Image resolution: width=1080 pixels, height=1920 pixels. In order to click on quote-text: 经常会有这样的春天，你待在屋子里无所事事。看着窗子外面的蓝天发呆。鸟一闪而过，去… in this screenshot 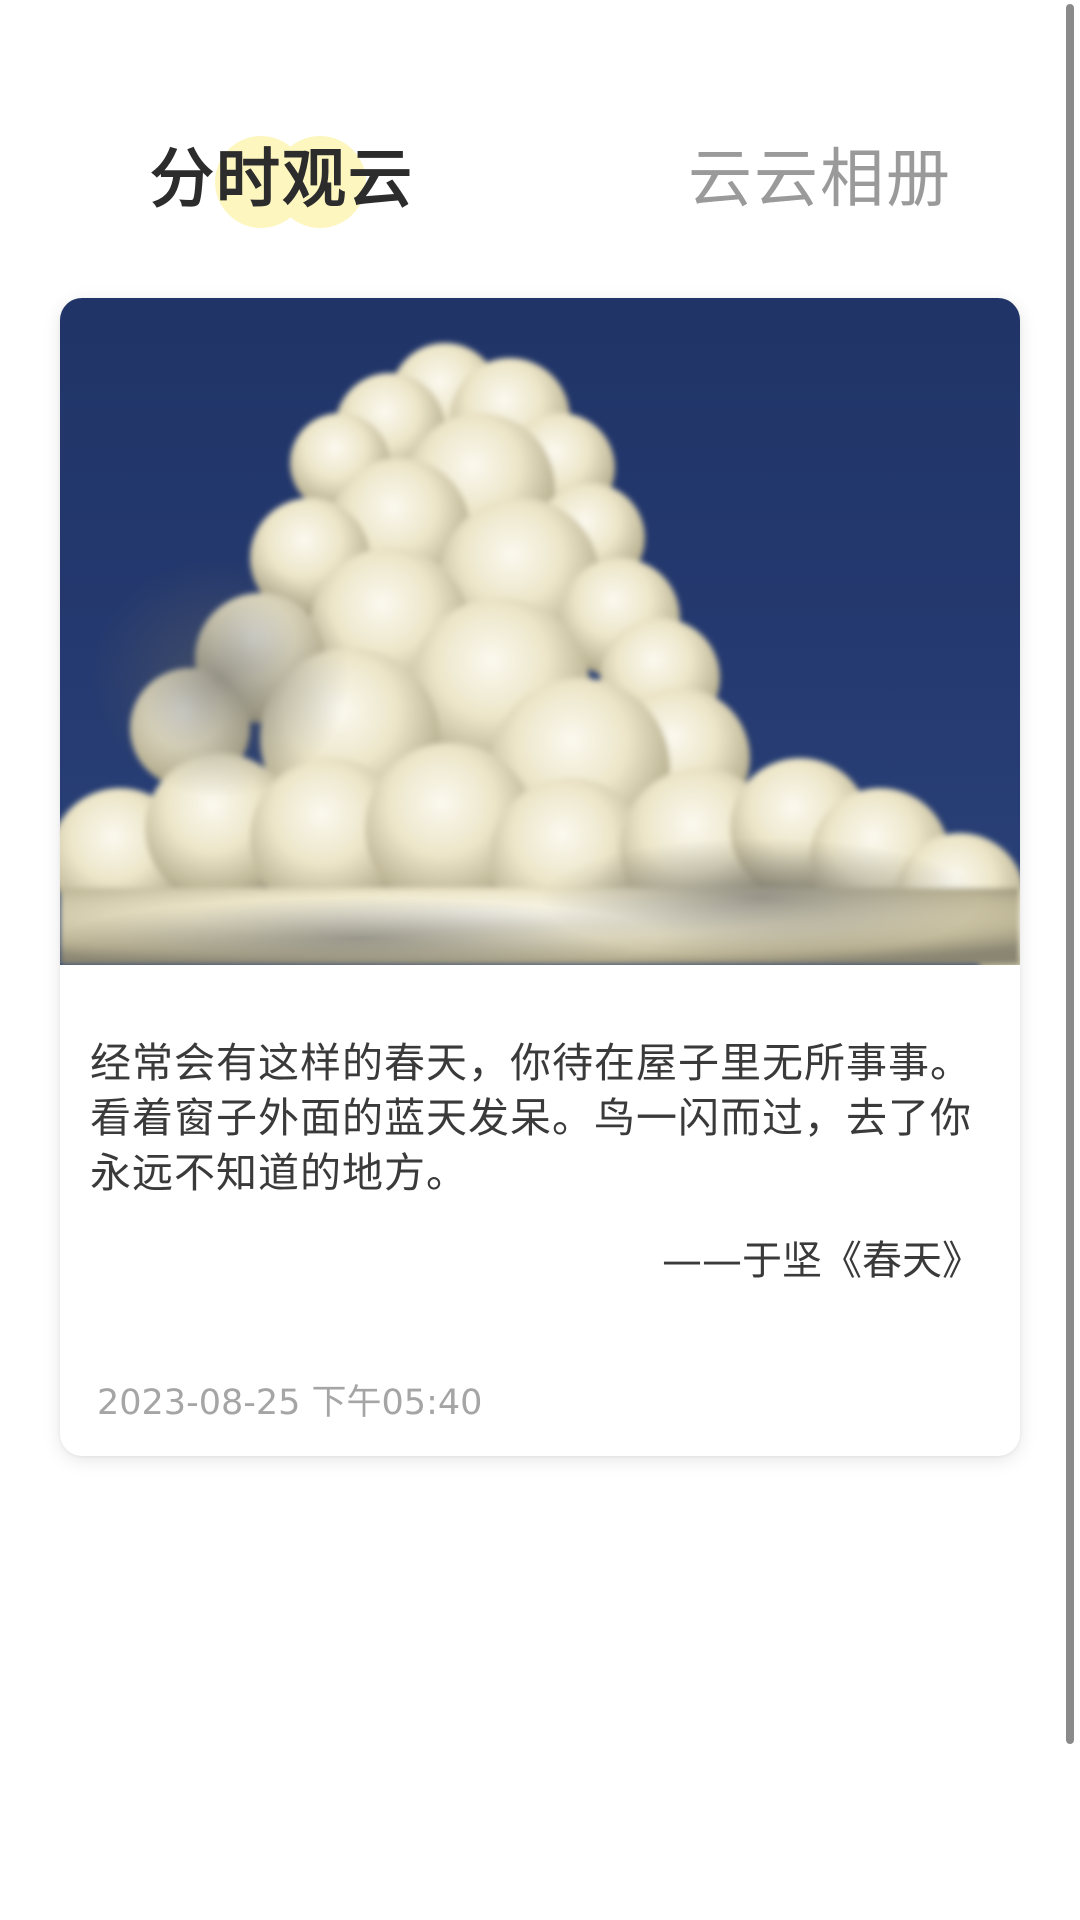, I will do `click(531, 1118)`.